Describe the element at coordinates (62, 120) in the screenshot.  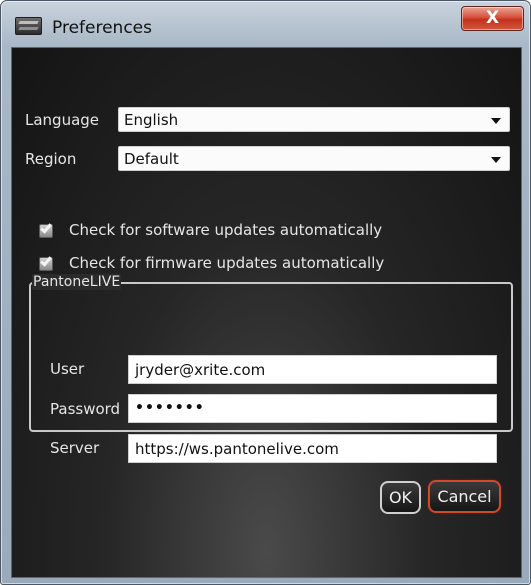
I see `language-label: Language` at that location.